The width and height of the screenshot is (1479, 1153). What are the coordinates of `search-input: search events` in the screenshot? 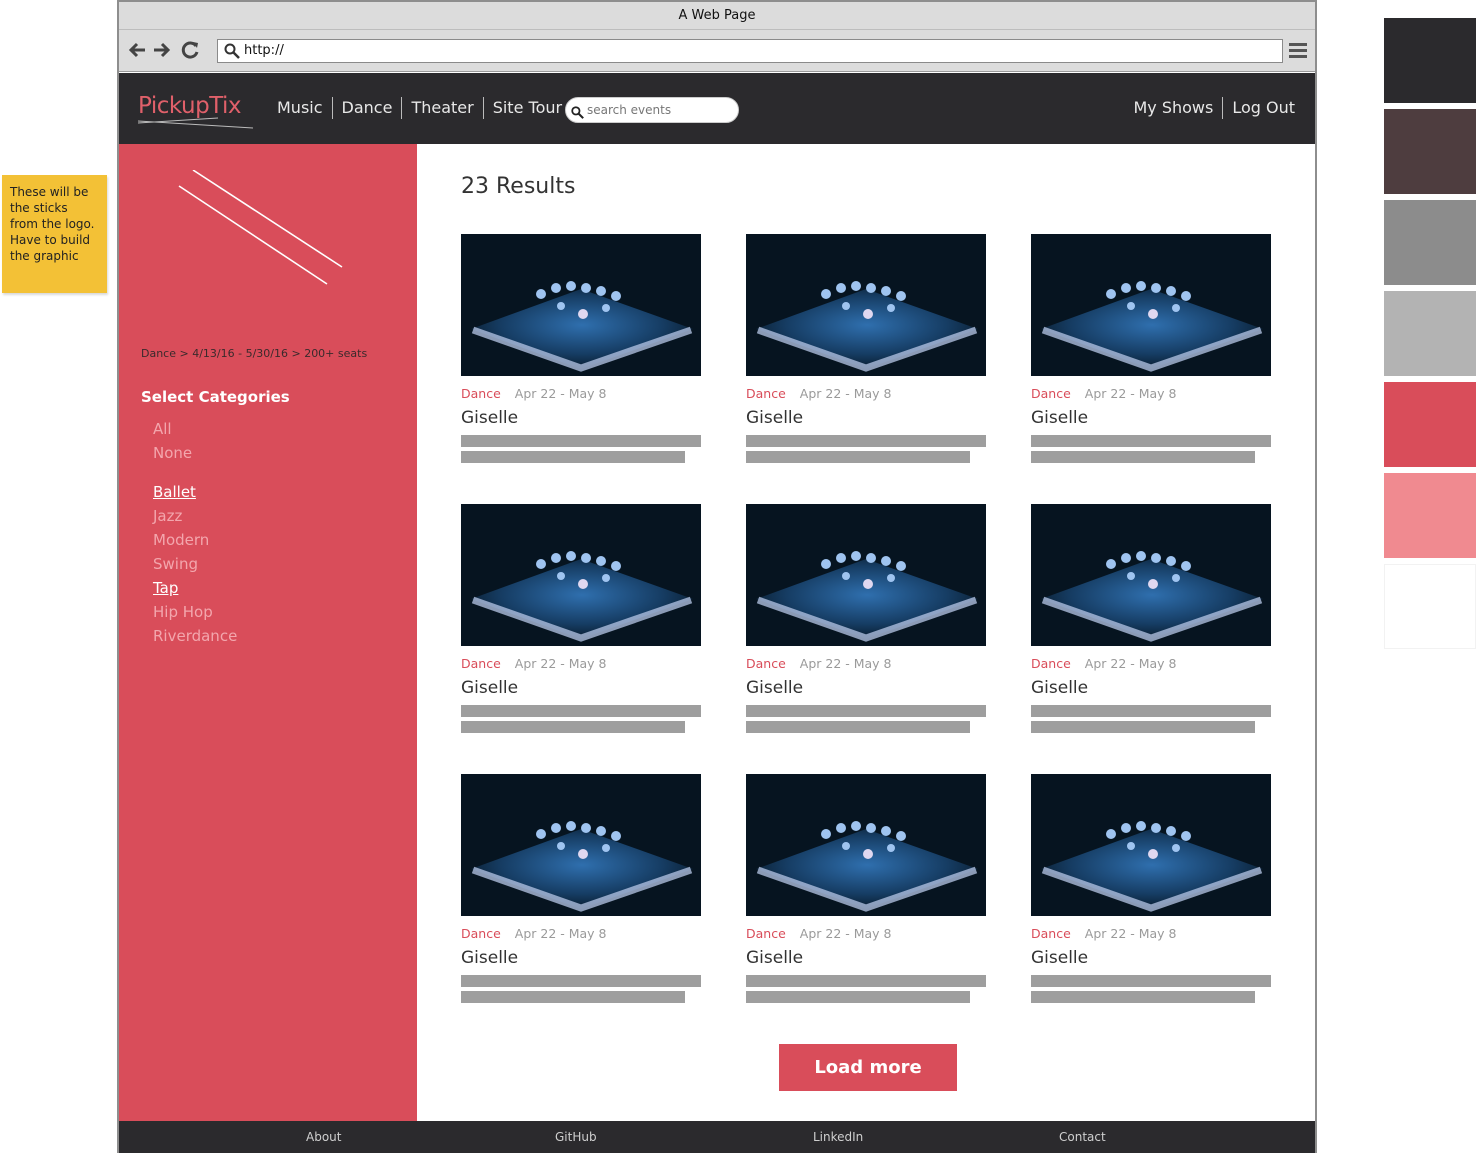 It's located at (652, 110).